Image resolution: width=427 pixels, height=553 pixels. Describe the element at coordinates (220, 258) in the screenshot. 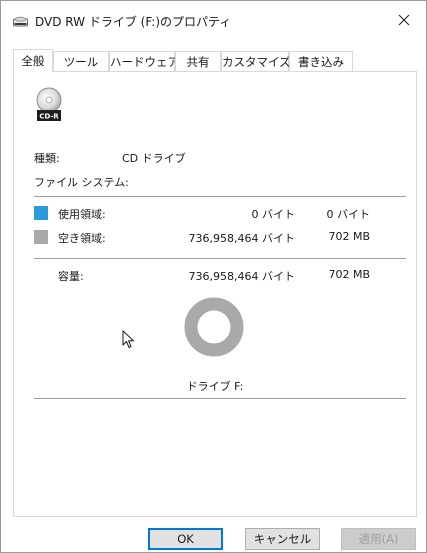

I see `divider-middle` at that location.